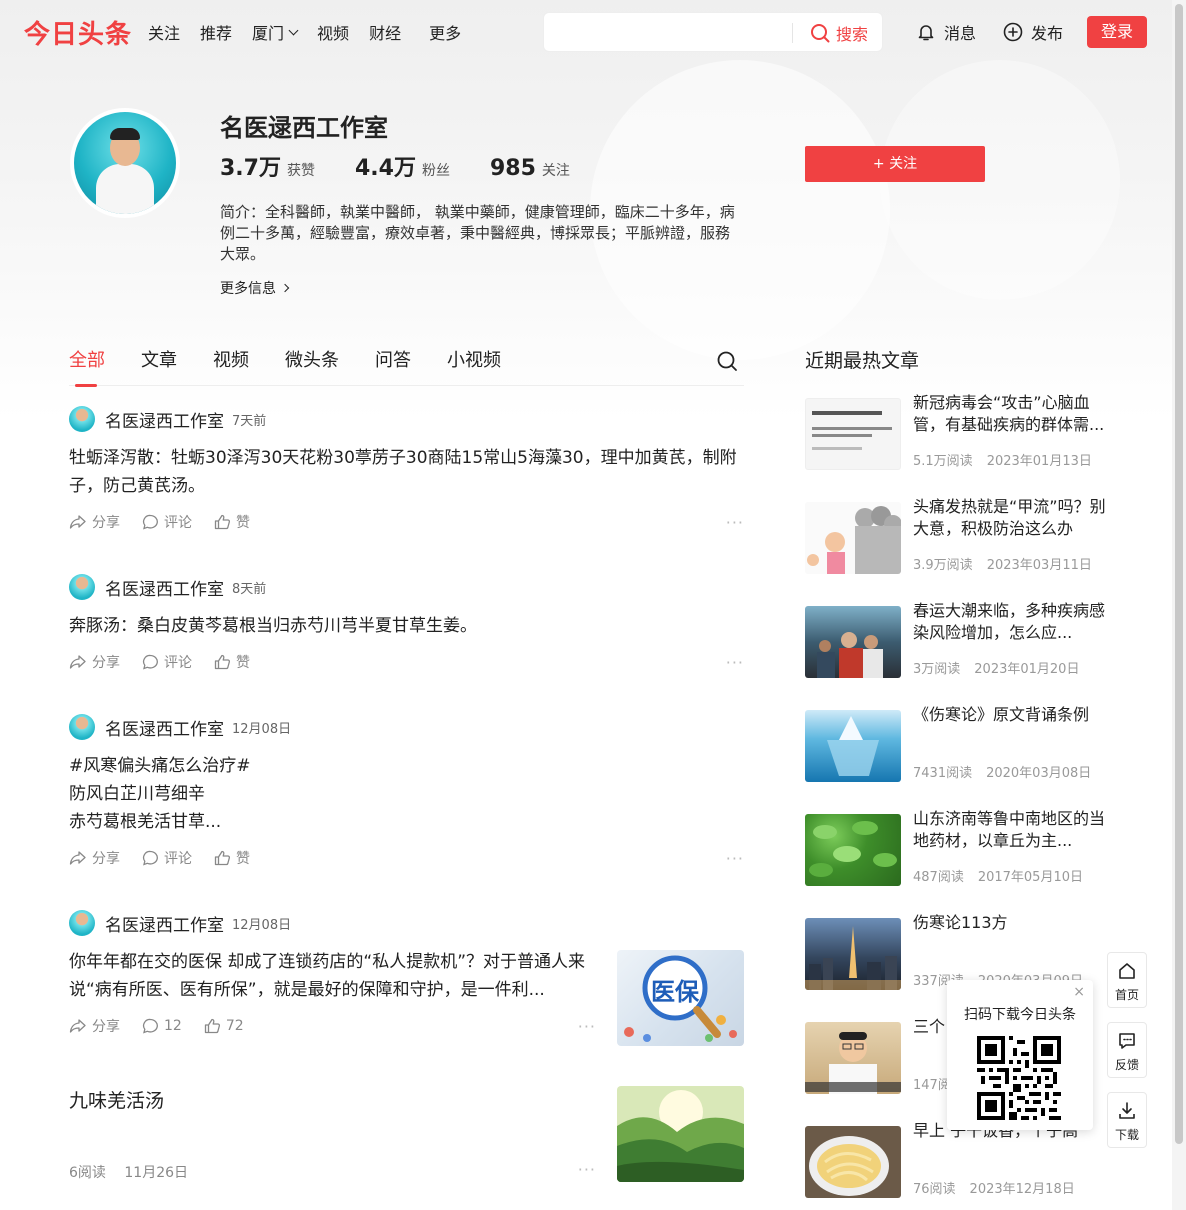 This screenshot has height=1210, width=1186. What do you see at coordinates (1033, 32) in the screenshot?
I see `publish-button: 发布` at bounding box center [1033, 32].